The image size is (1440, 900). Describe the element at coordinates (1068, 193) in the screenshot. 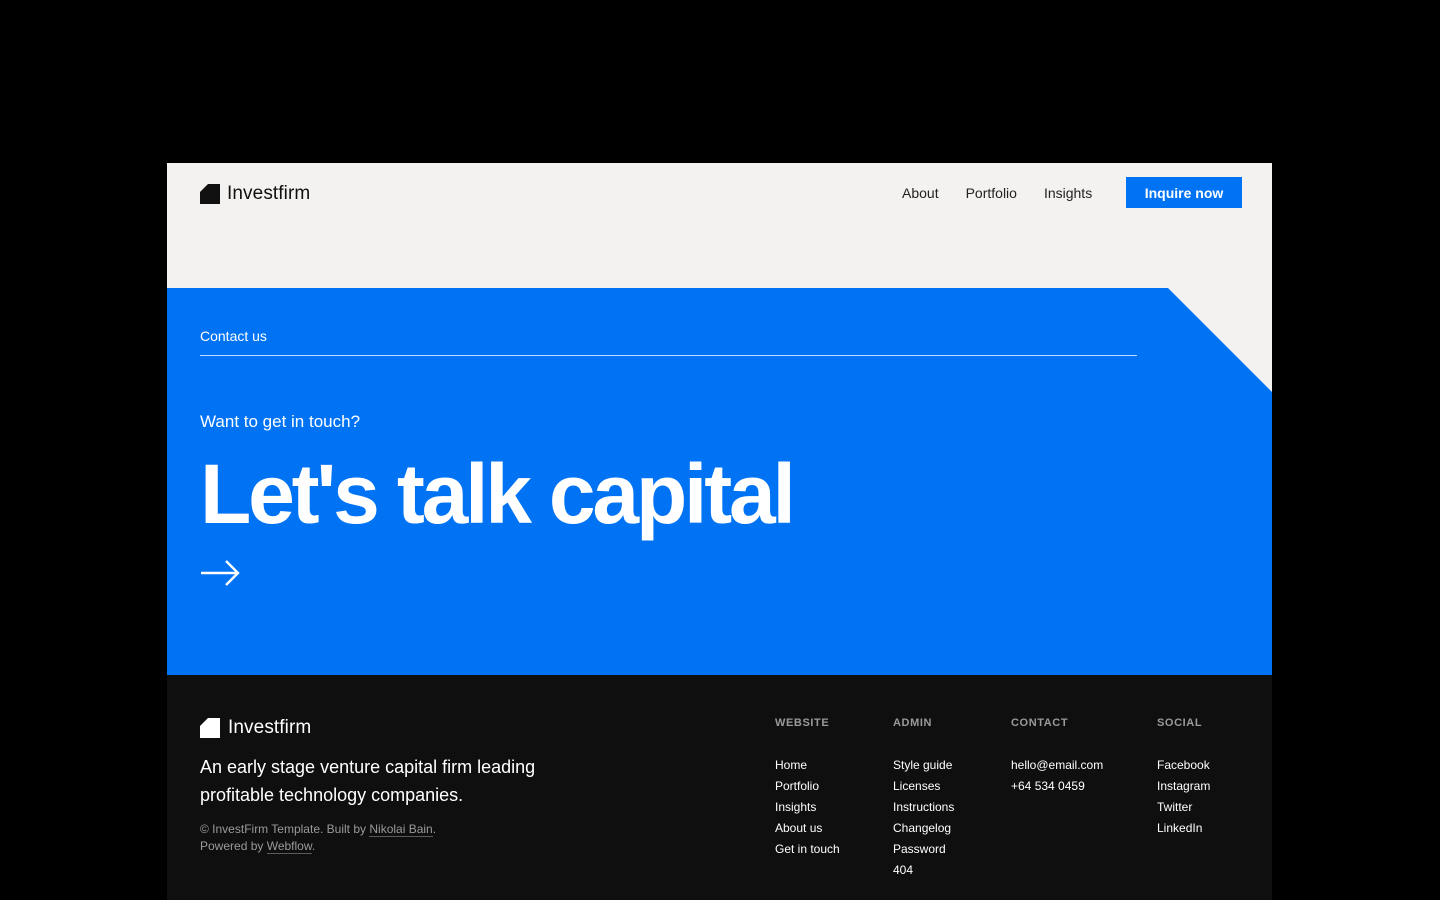

I see `nav-insights: Insights` at that location.